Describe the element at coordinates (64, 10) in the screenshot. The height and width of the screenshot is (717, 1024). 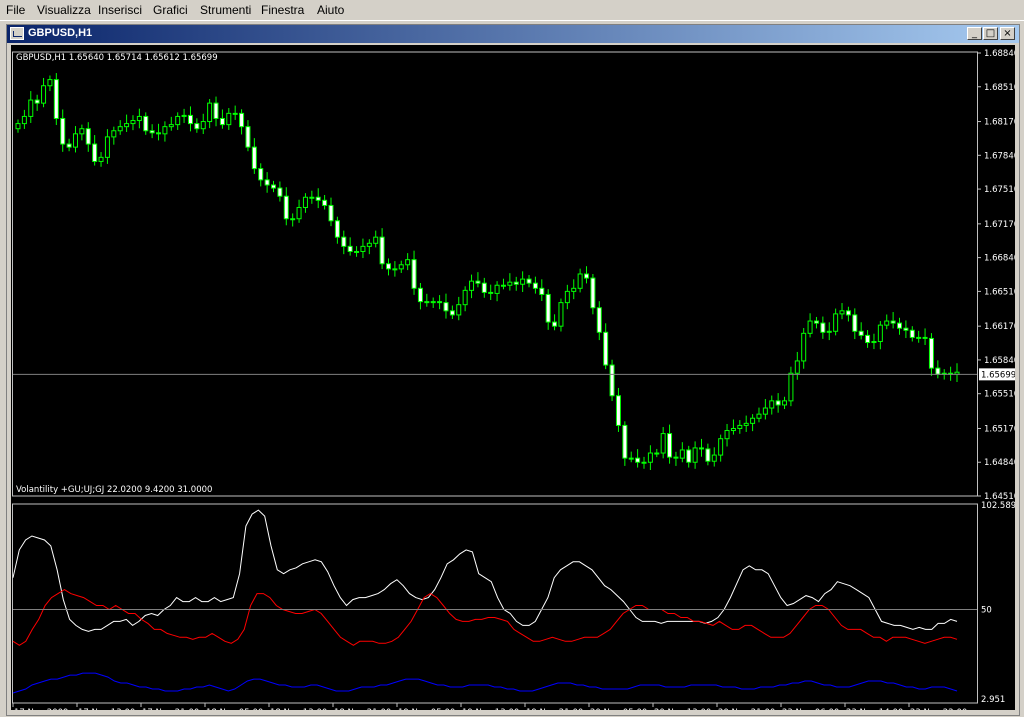
I see `menu-visualizza: Visualizza` at that location.